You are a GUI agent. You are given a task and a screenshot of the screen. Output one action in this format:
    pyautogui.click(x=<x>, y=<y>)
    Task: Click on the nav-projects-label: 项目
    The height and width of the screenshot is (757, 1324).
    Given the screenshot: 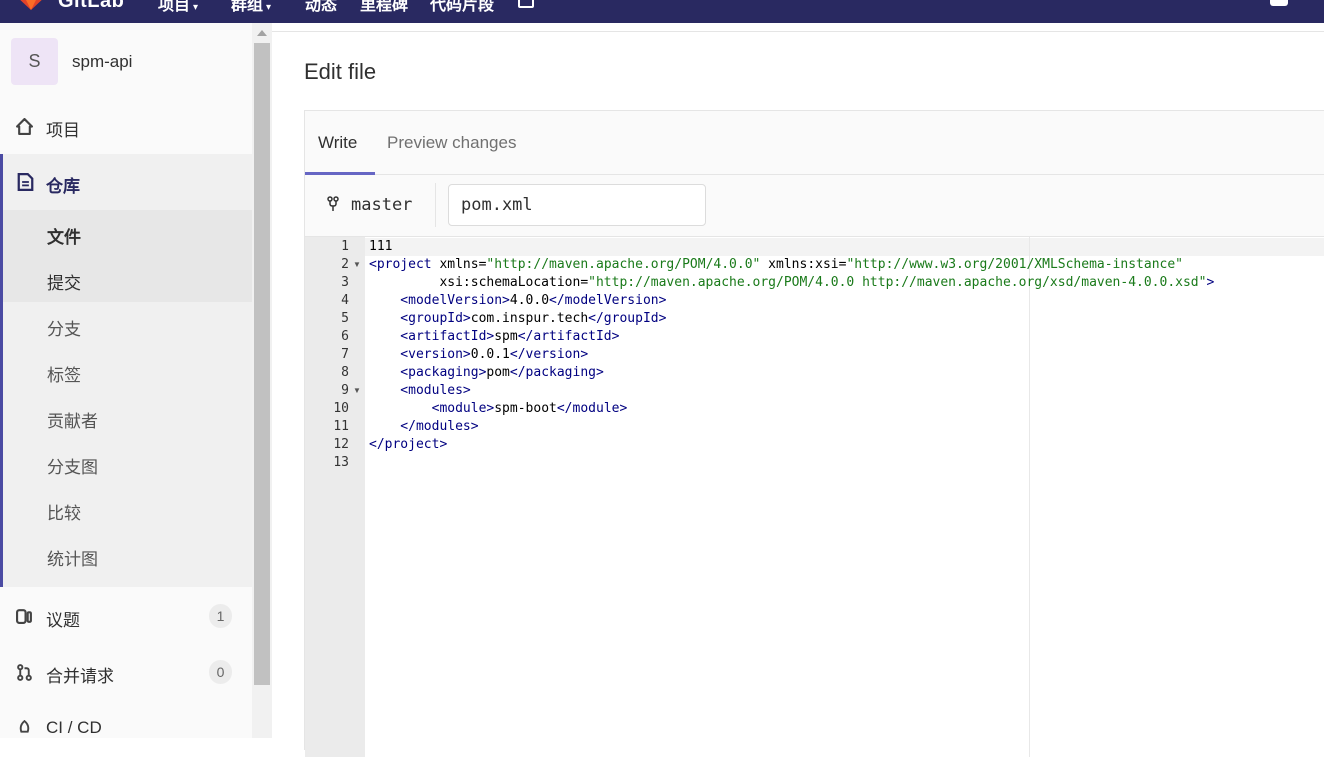 What is the action you would take?
    pyautogui.click(x=174, y=7)
    